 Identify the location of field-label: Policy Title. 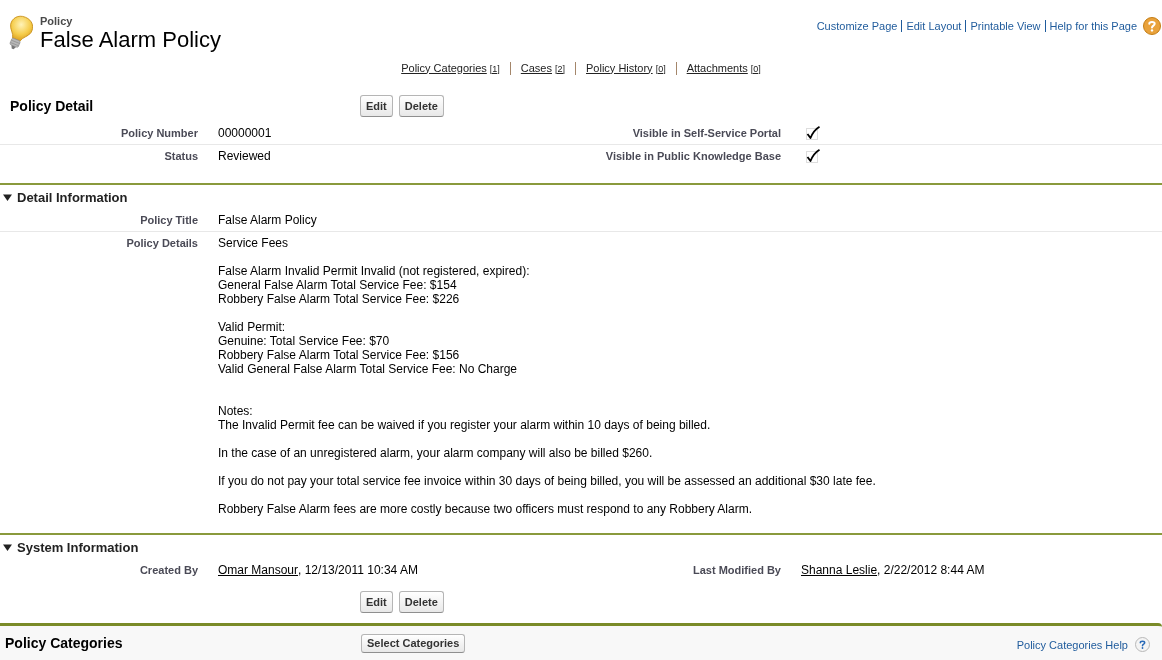
(169, 220).